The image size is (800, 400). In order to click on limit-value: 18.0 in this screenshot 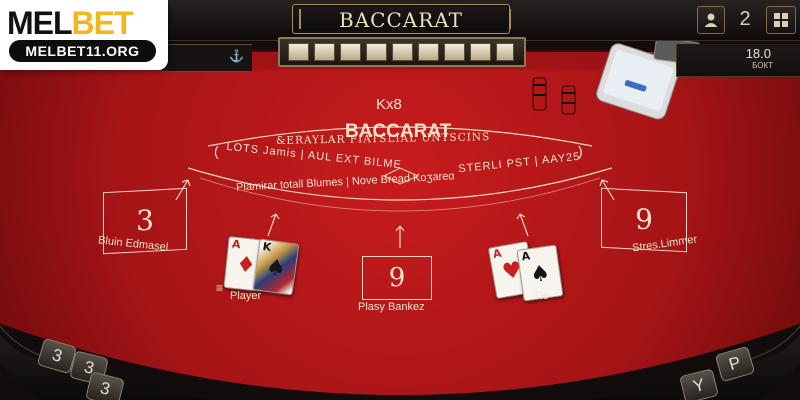, I will do `click(758, 53)`.